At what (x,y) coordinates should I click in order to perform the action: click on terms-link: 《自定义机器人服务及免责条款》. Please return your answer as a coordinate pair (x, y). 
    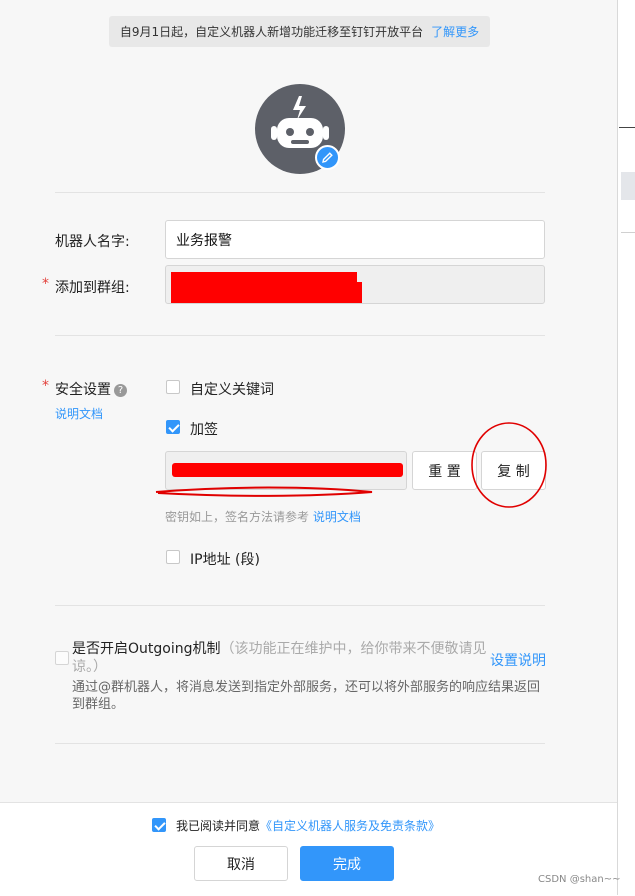
    Looking at the image, I should click on (350, 826).